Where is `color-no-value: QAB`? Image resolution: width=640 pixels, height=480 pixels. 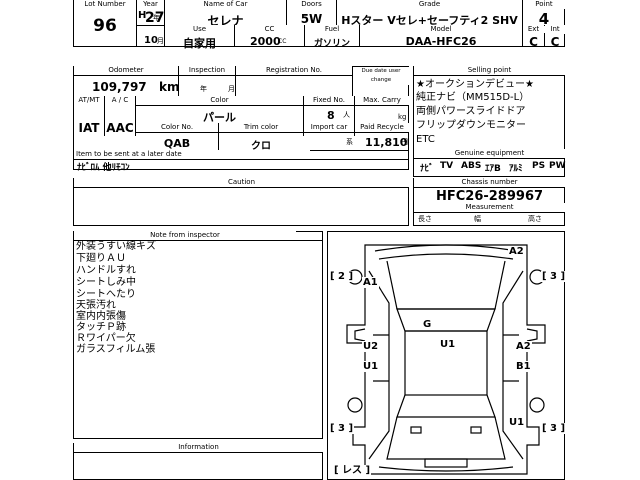 color-no-value: QAB is located at coordinates (177, 143).